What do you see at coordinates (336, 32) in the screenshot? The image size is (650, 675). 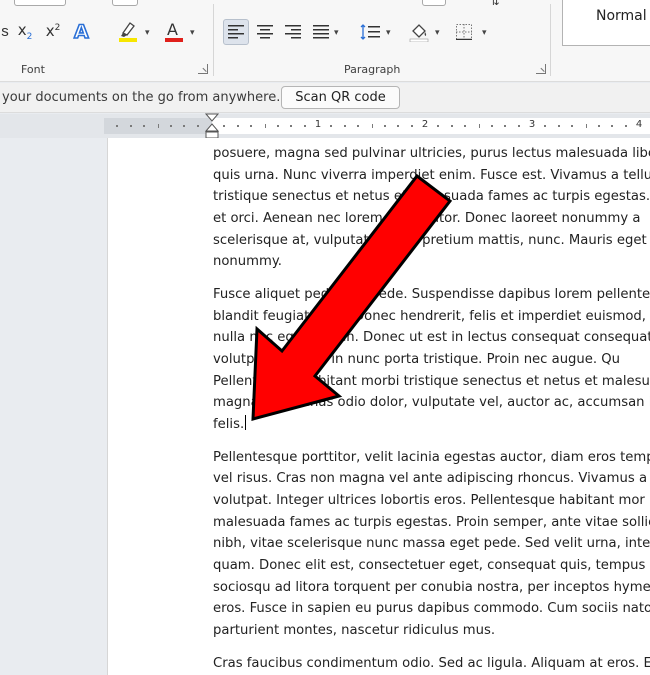 I see `justify-dropdown-chevron-icon: ▾` at bounding box center [336, 32].